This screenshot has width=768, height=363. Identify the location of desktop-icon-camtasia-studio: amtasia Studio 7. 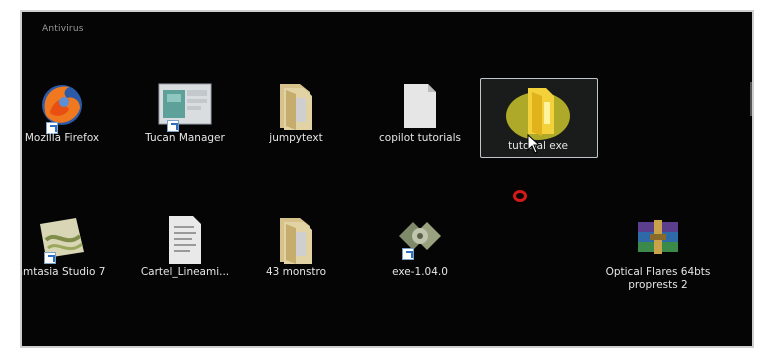
(67, 258).